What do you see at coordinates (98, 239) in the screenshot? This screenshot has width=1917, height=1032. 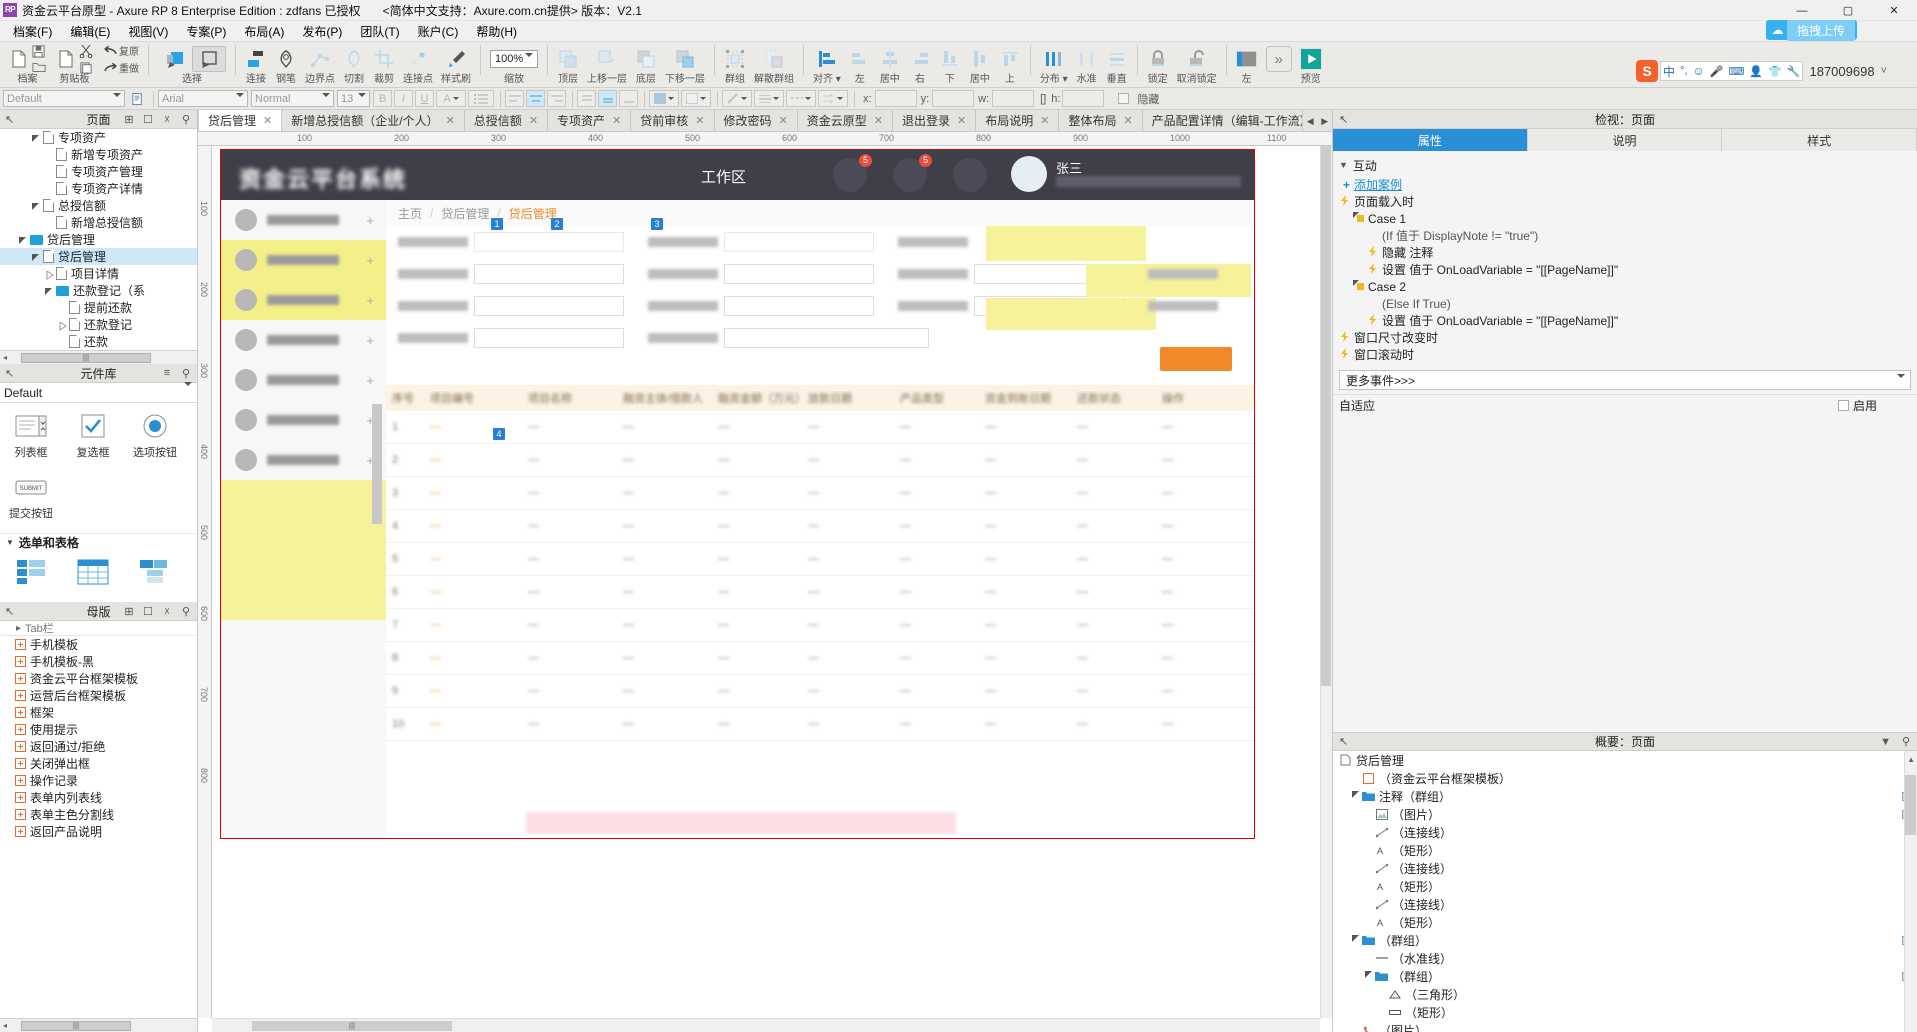 I see `page-tree-item: 贷后管理` at bounding box center [98, 239].